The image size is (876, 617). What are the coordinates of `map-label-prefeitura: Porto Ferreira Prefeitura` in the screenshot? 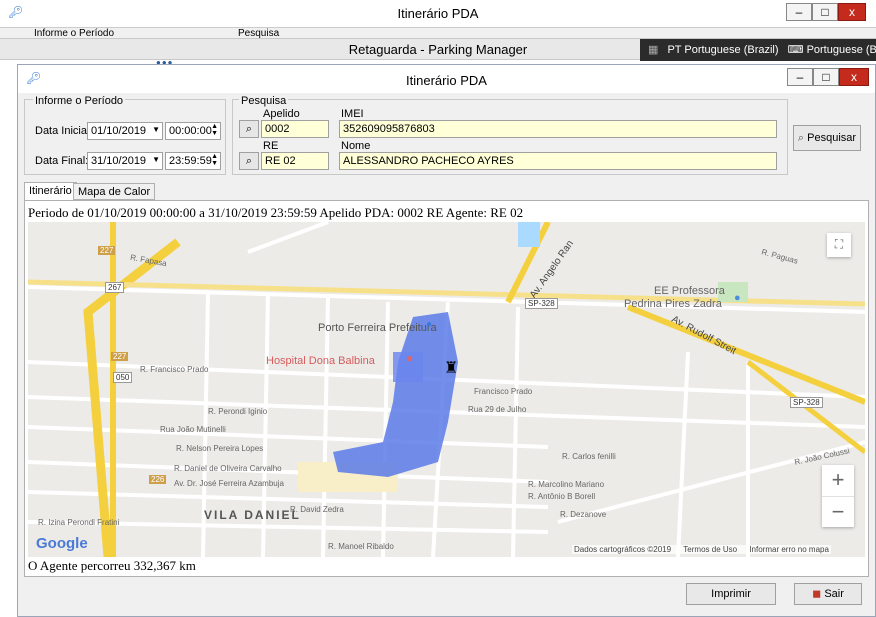 It's located at (377, 328).